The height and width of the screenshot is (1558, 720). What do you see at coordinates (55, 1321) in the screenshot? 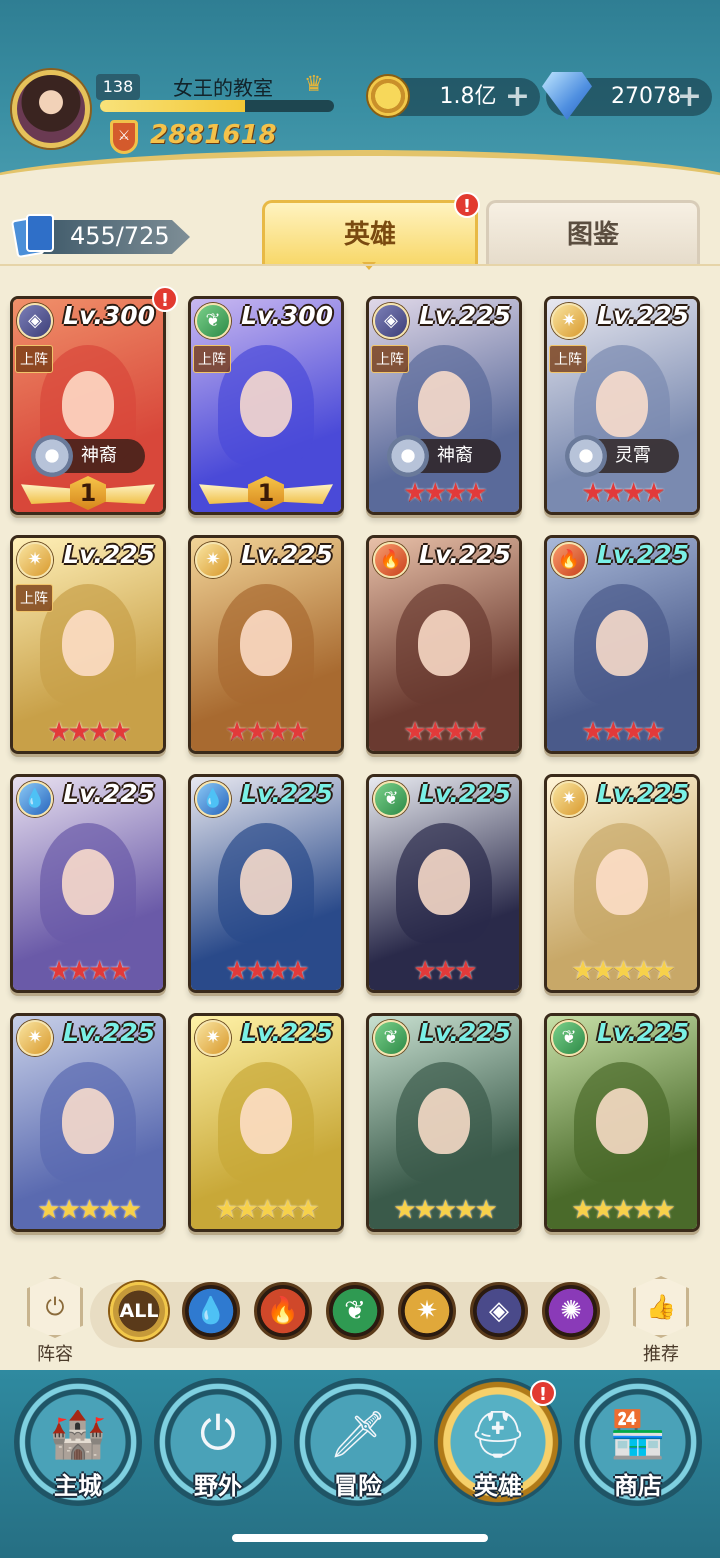
I see `lineup-button: ⏻ 阵容` at bounding box center [55, 1321].